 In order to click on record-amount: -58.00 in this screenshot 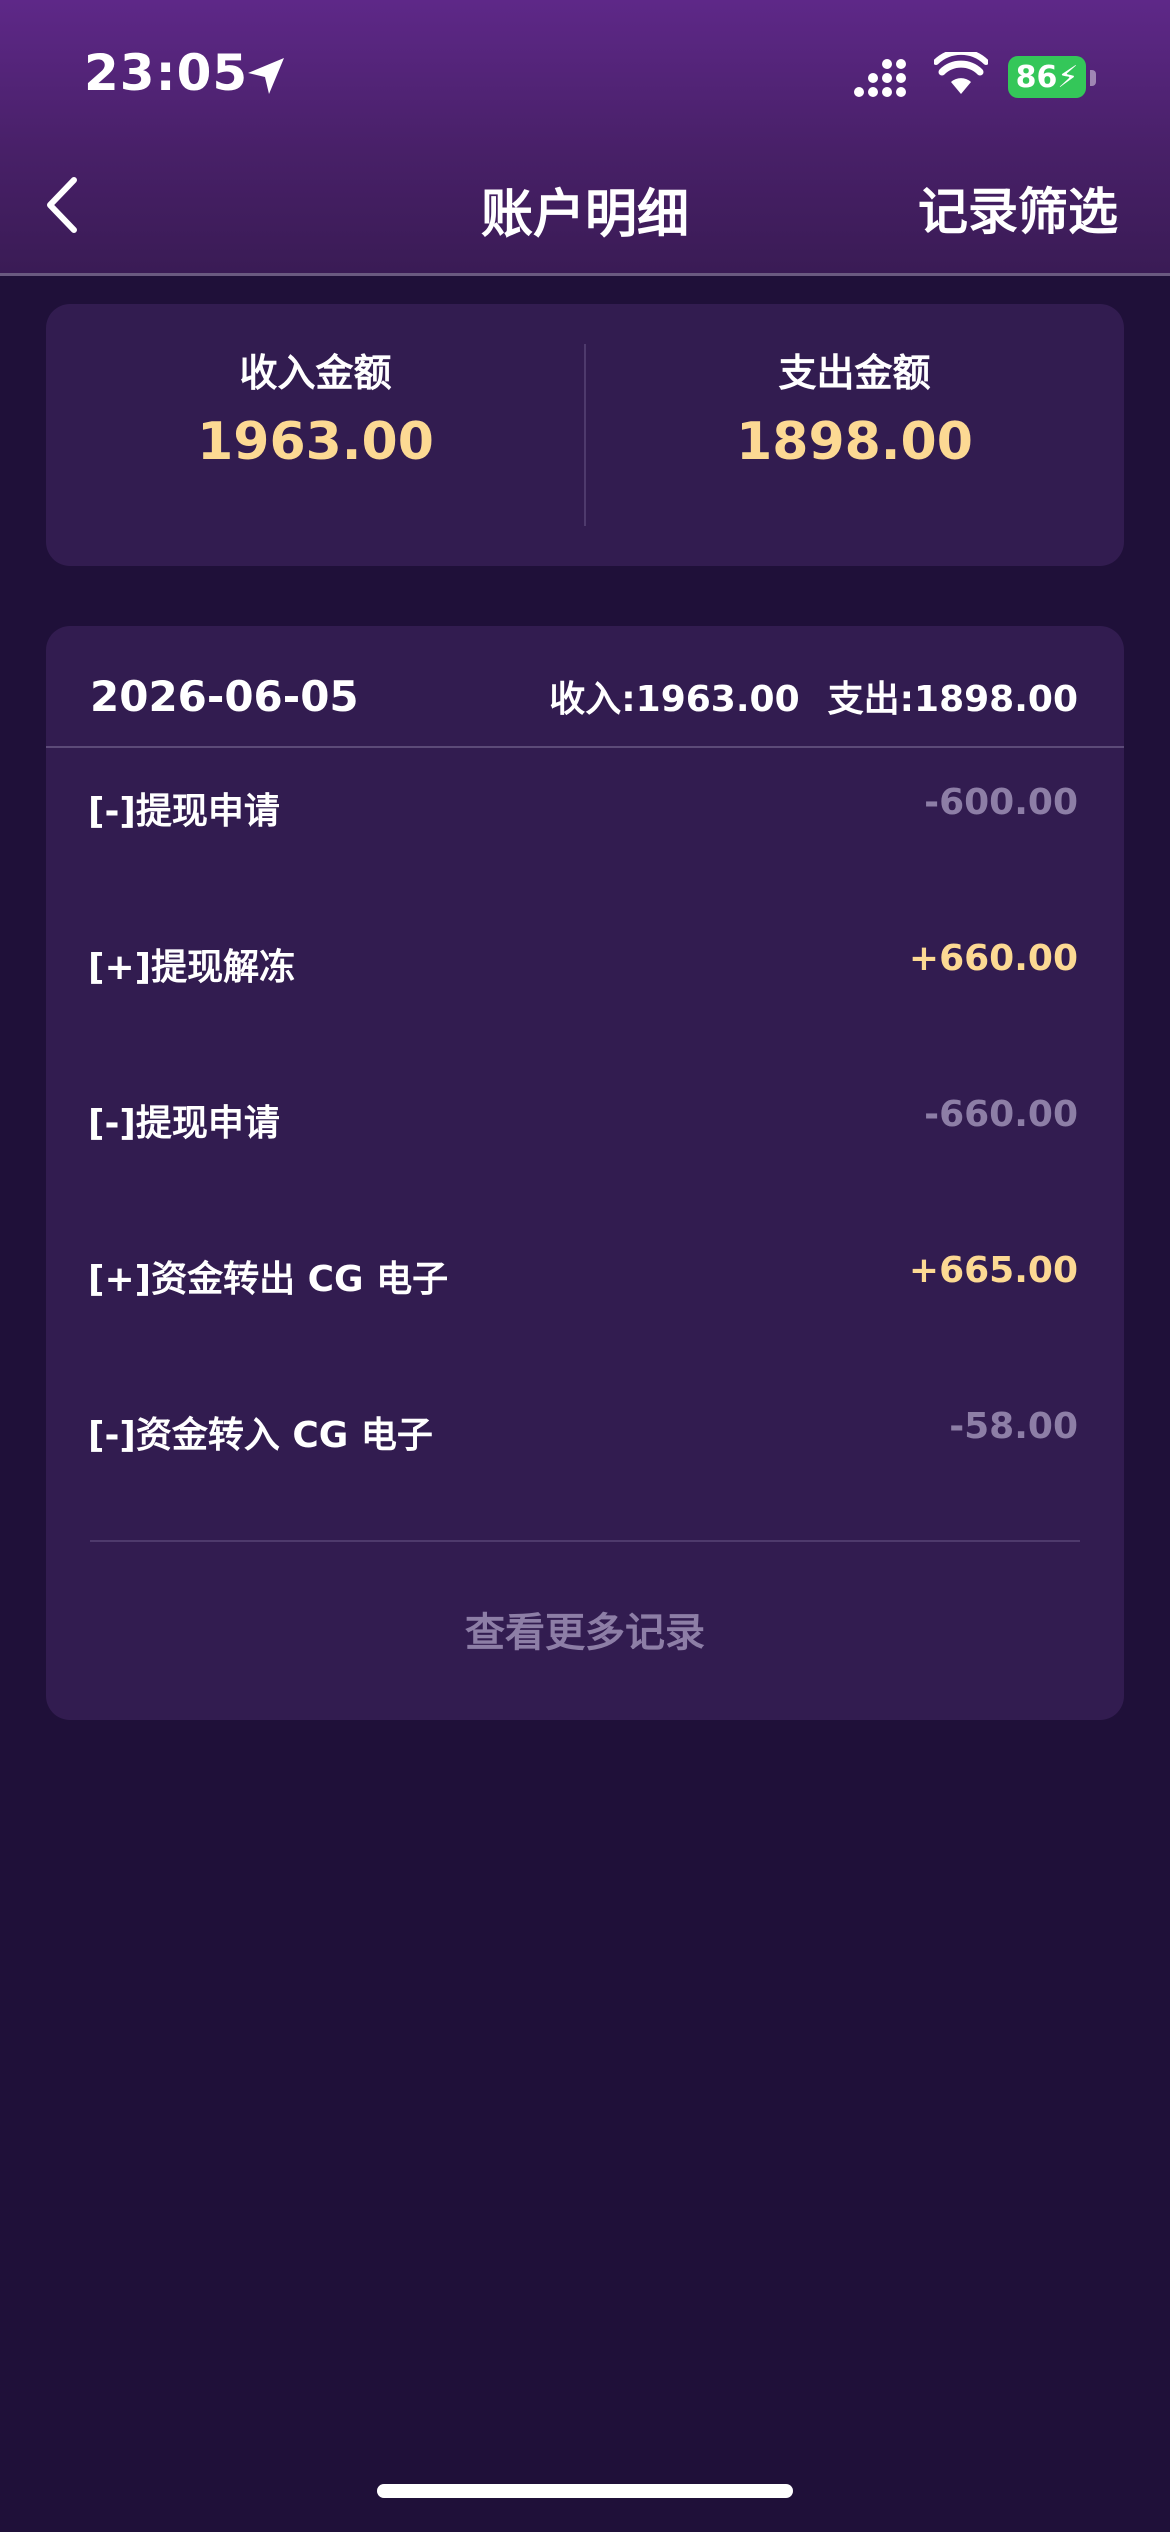, I will do `click(1013, 1426)`.